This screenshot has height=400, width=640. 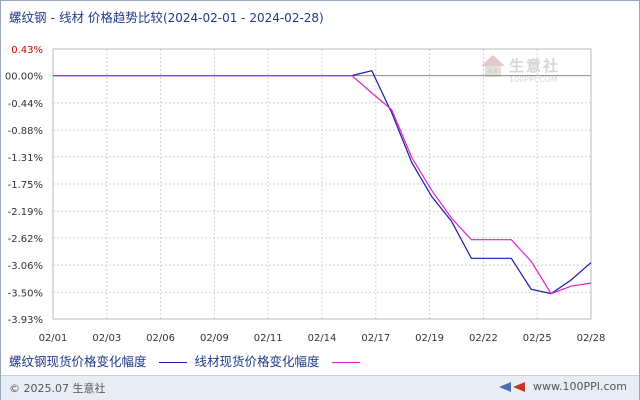 I want to click on x-tick-label: 02/06, so click(x=160, y=338).